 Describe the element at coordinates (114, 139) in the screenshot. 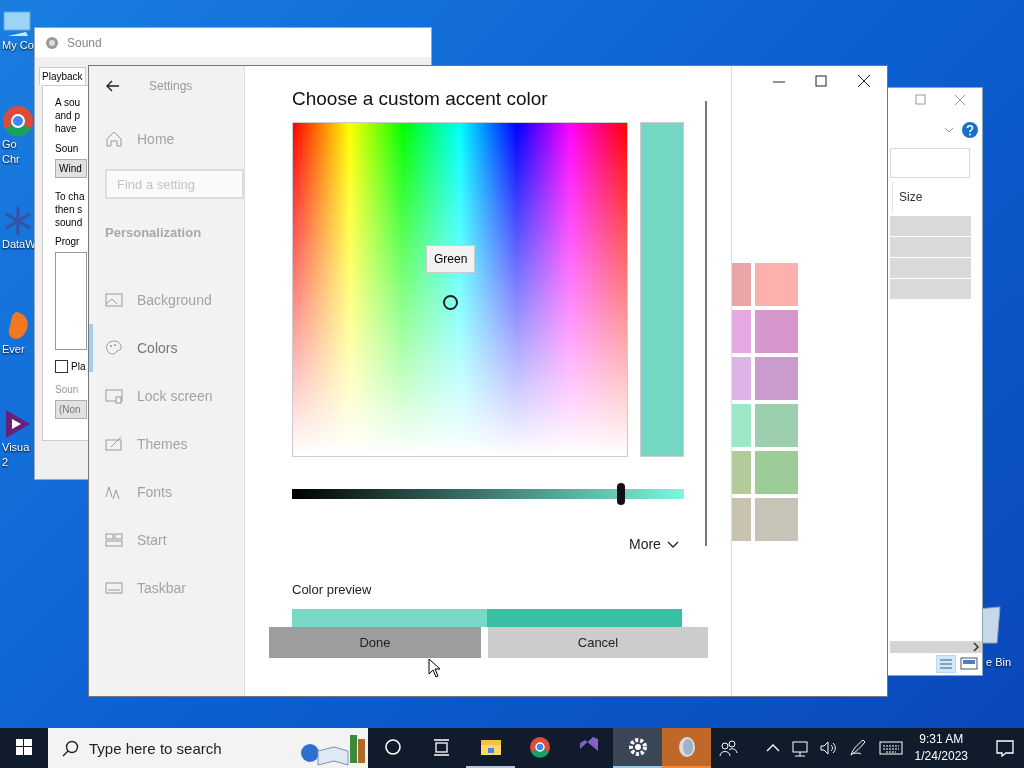

I see `home-icon` at that location.